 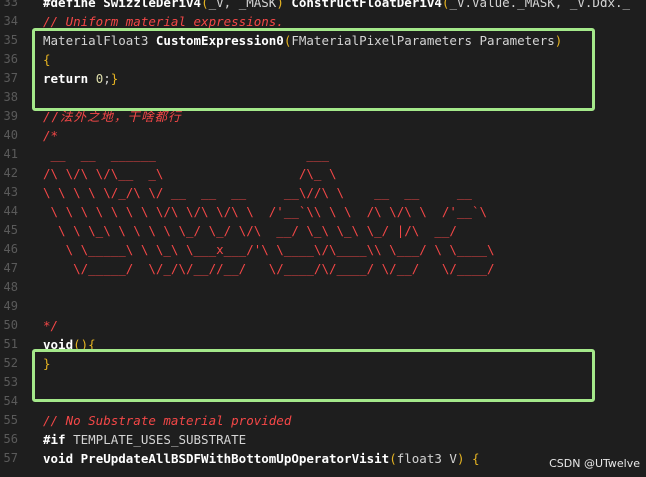 I want to click on line-number: 42, so click(x=10, y=173).